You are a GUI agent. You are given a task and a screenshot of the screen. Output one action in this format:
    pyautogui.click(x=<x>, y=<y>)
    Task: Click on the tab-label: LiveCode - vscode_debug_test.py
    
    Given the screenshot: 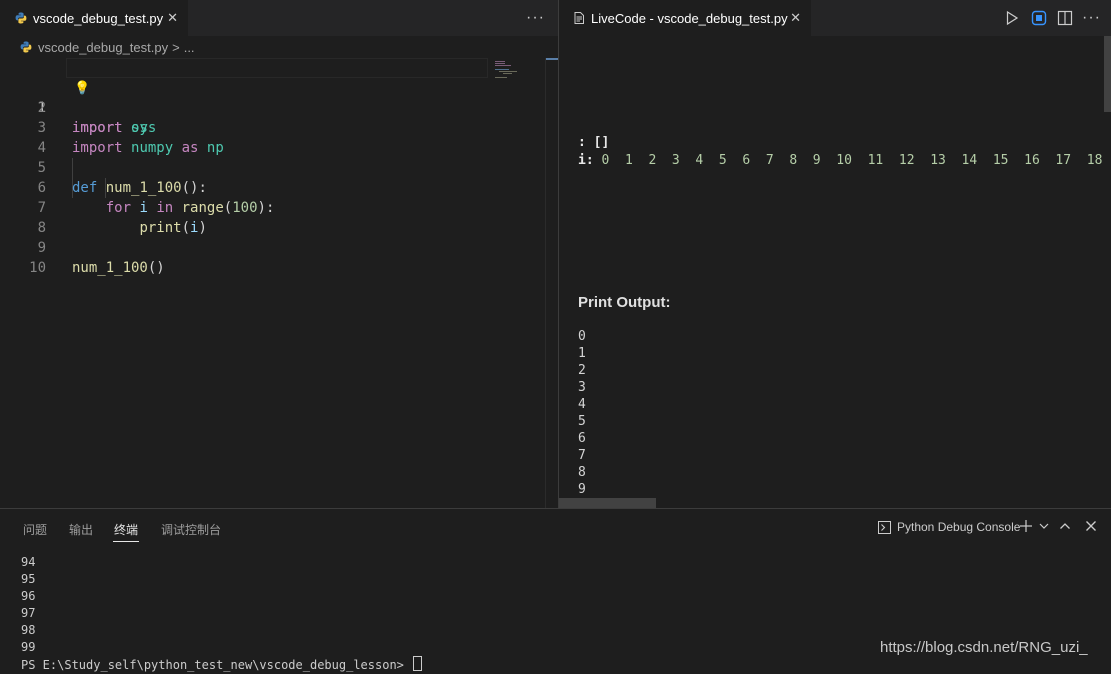 What is the action you would take?
    pyautogui.click(x=689, y=18)
    